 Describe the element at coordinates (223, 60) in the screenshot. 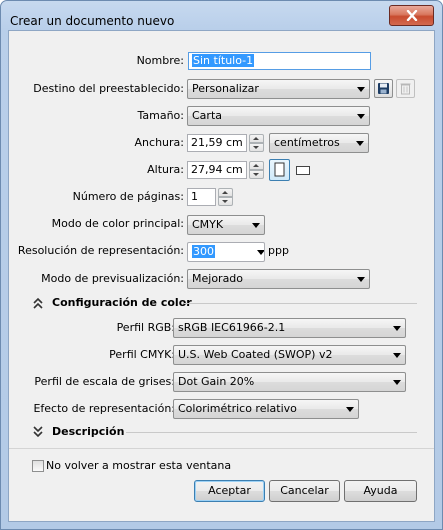

I see `nombre-value: Sin título-1` at that location.